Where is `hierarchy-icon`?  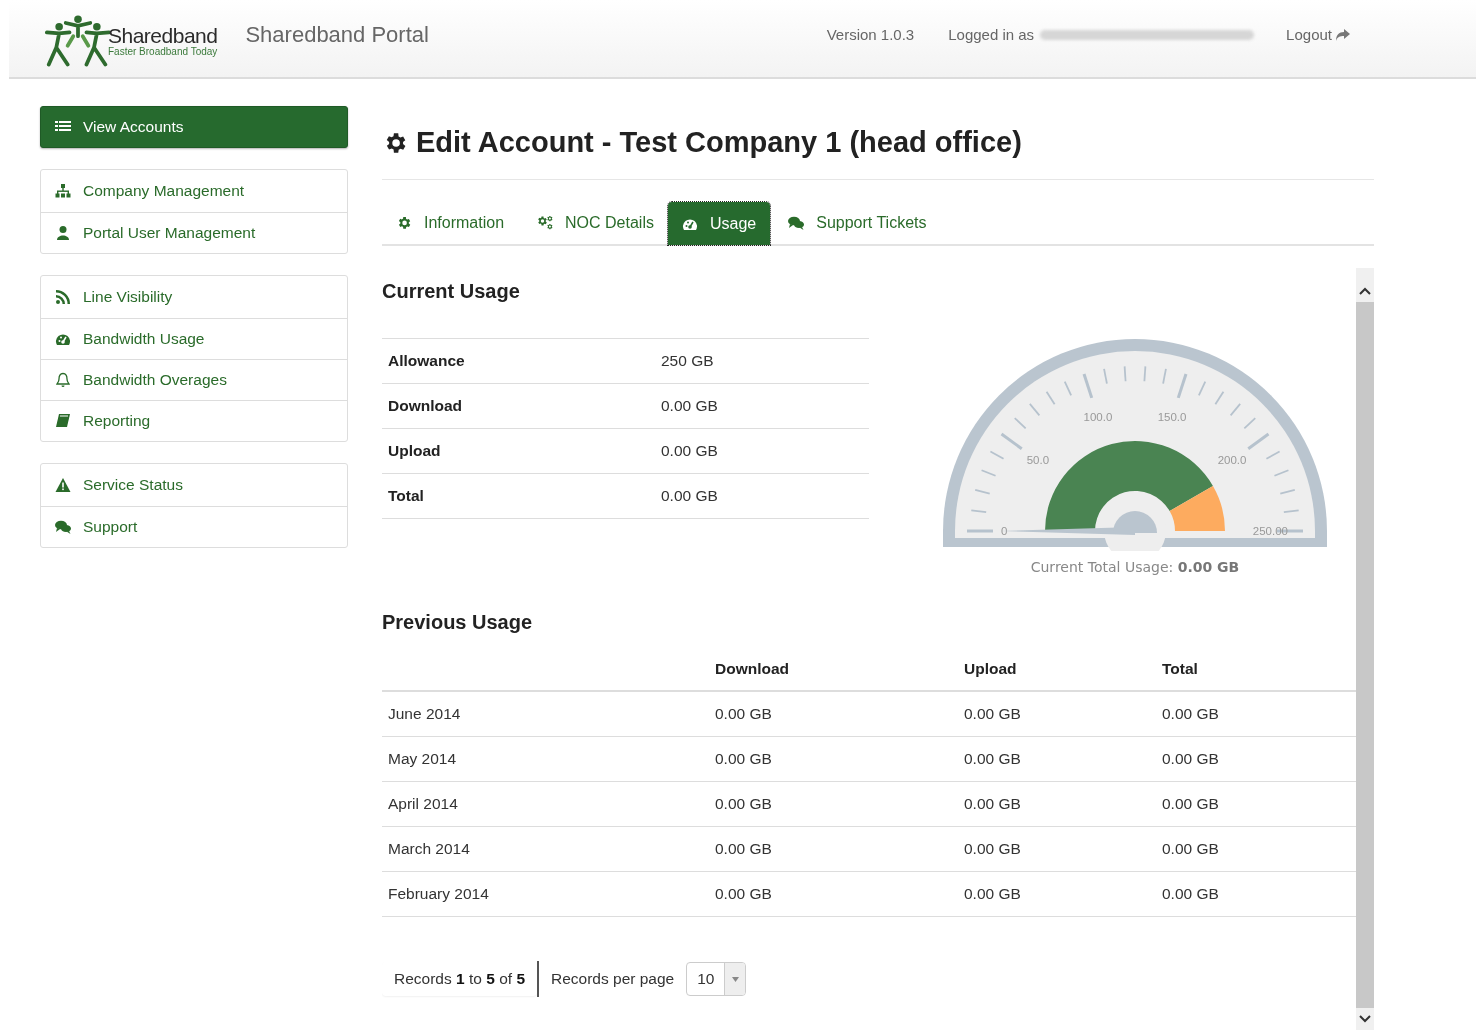
hierarchy-icon is located at coordinates (63, 191).